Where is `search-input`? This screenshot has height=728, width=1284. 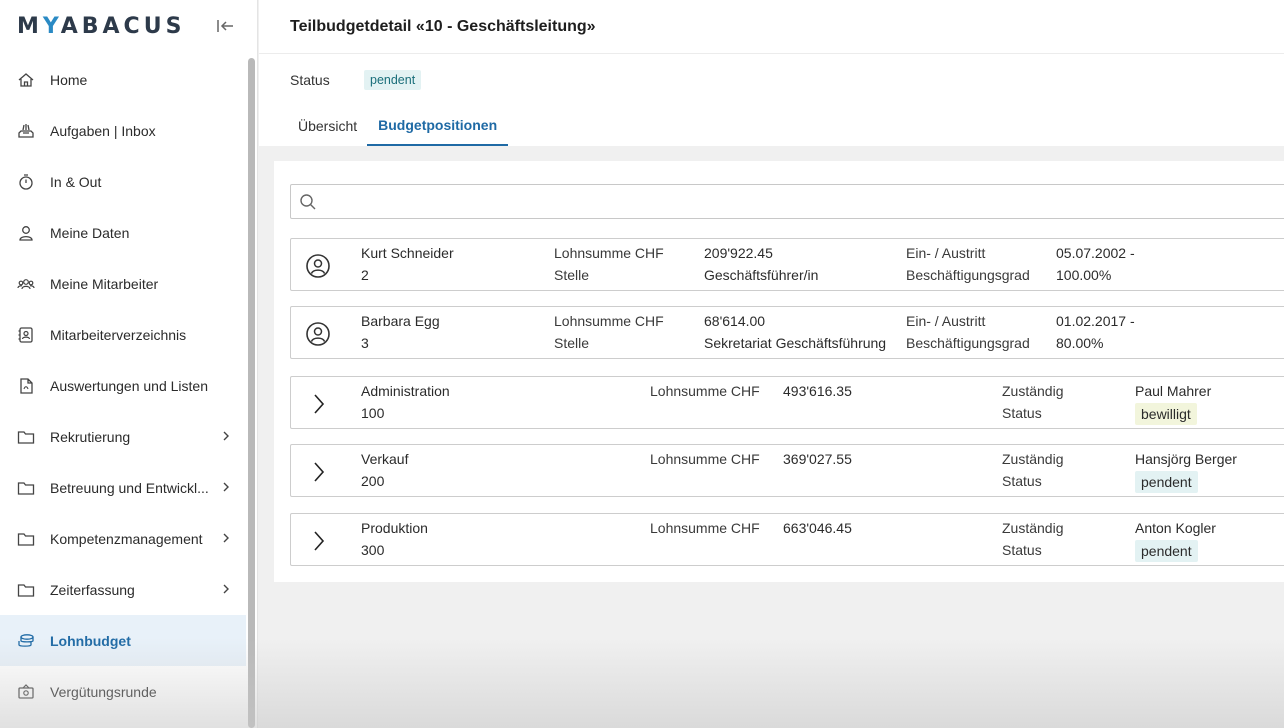
search-input is located at coordinates (804, 201).